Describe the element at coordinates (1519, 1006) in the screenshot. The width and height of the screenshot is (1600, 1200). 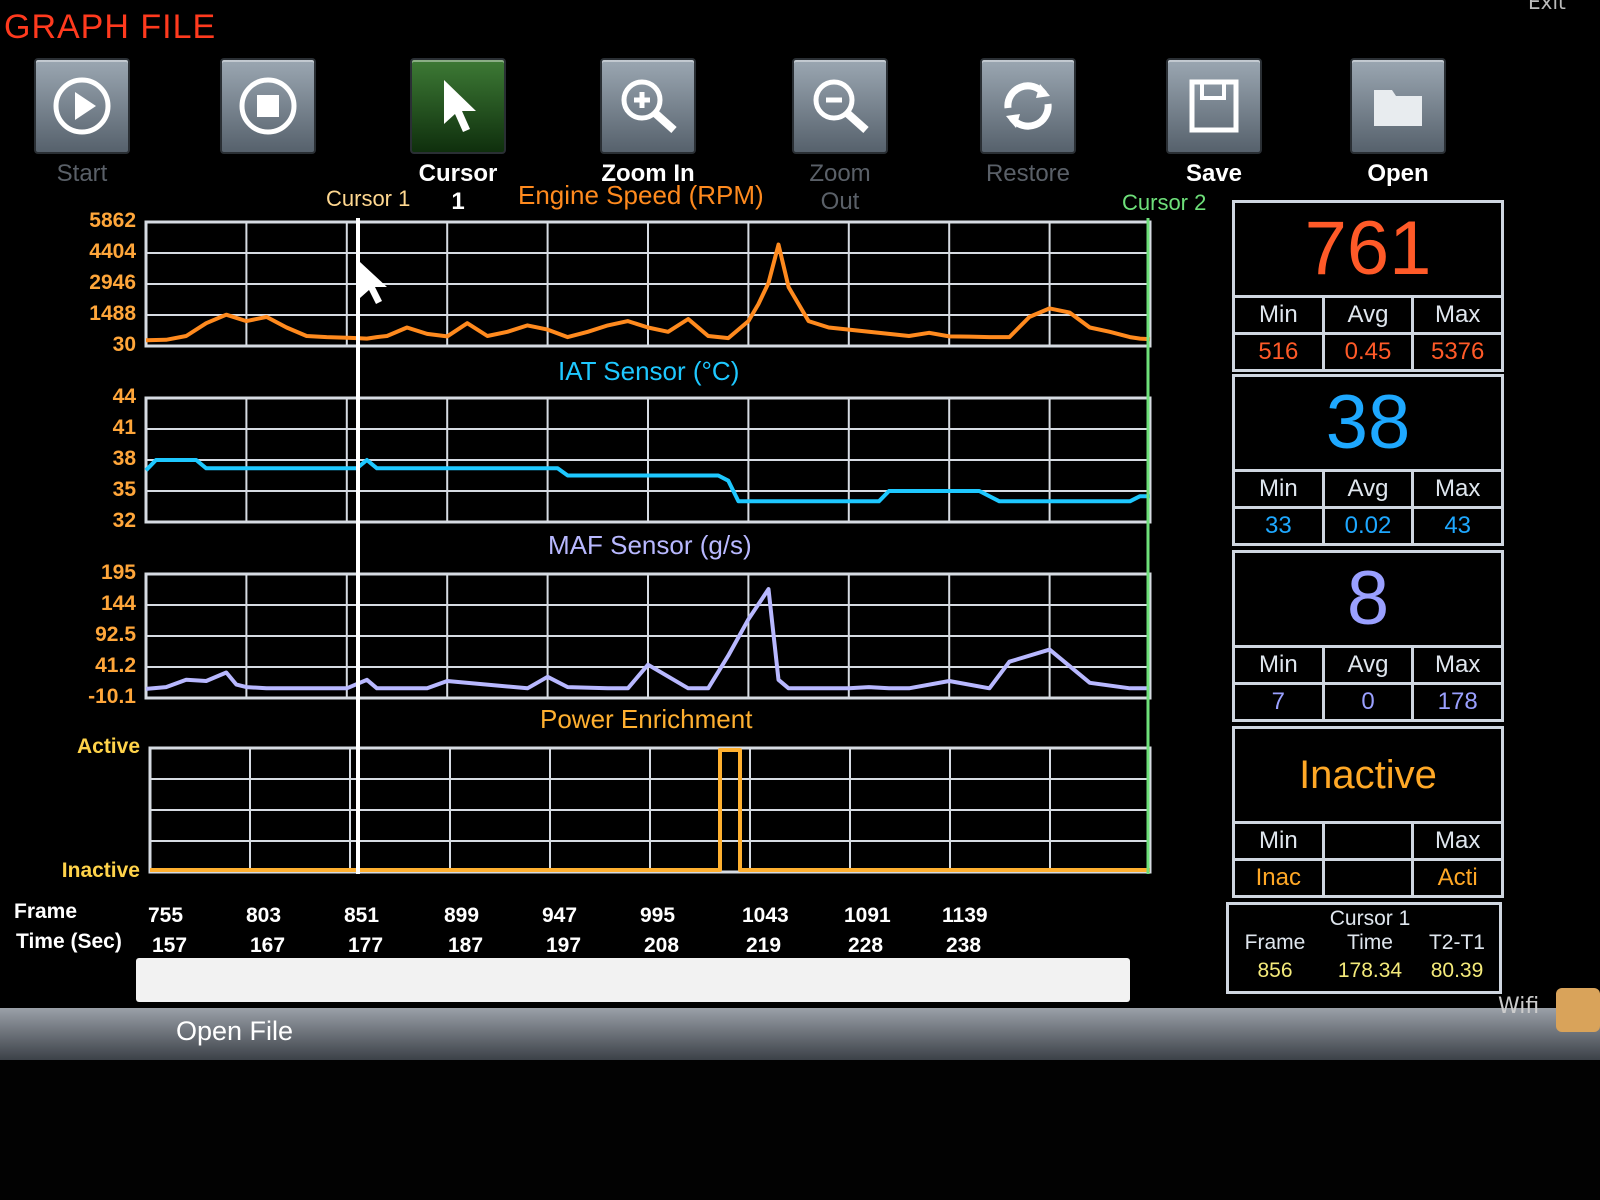
I see `wifi-label: Wifi` at that location.